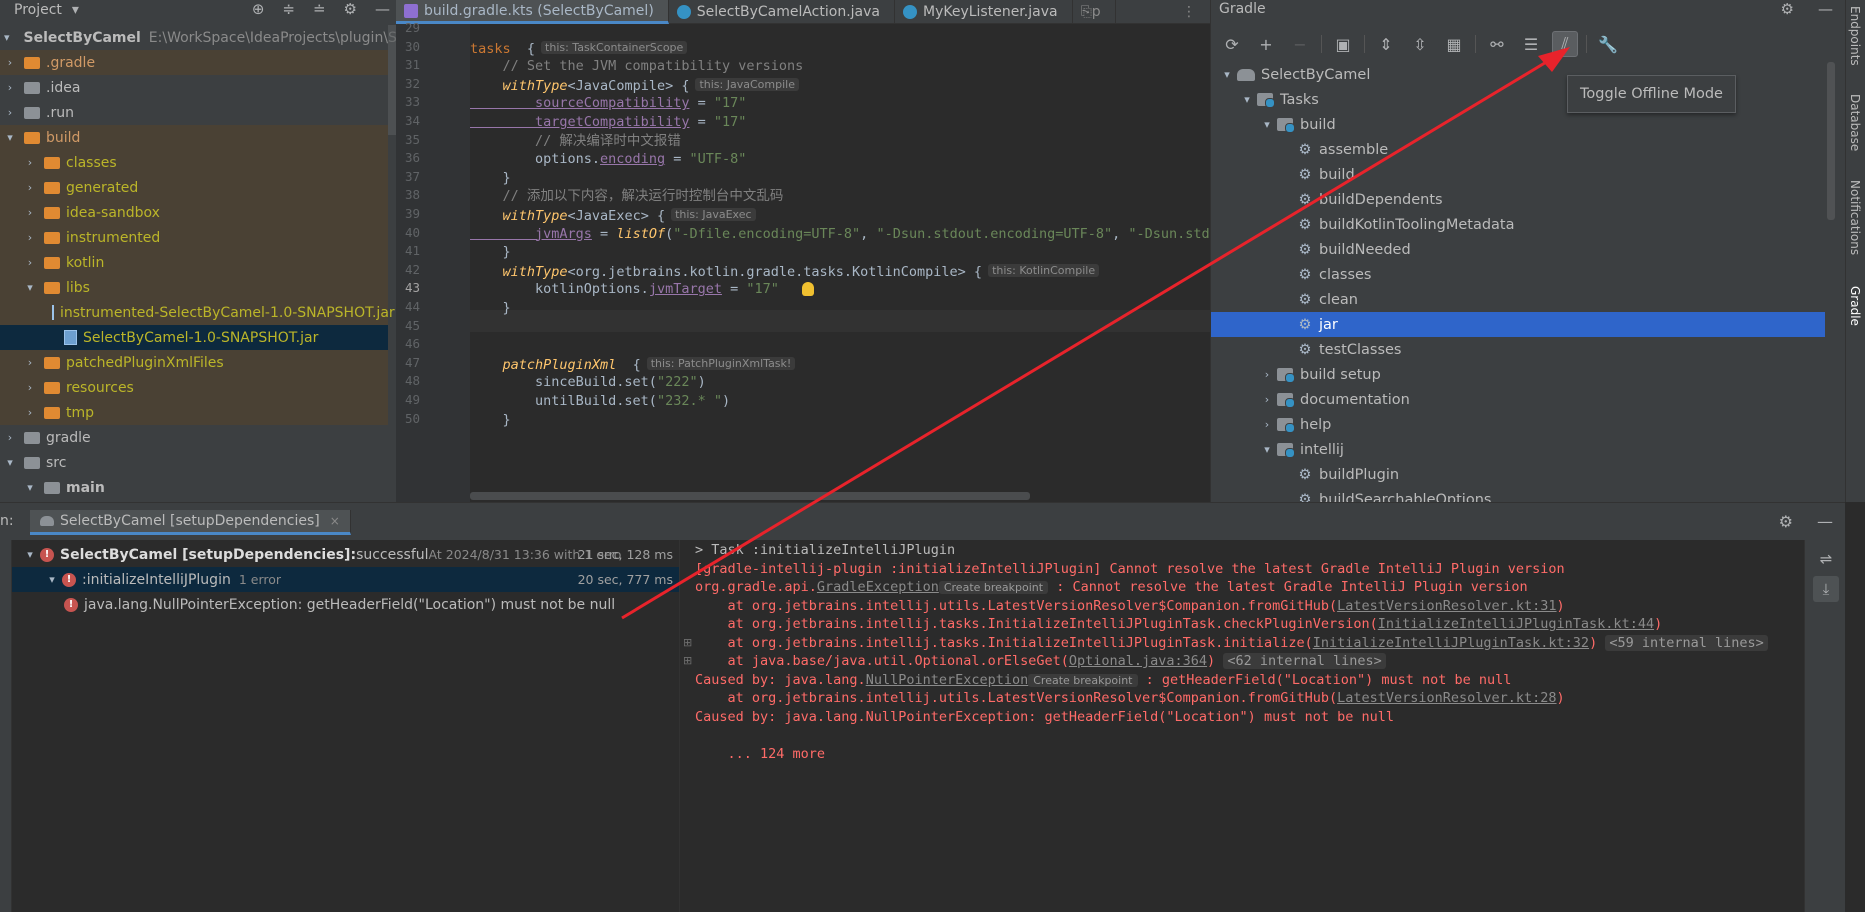  I want to click on project-tree-row: › idea-sandbox, so click(194, 212).